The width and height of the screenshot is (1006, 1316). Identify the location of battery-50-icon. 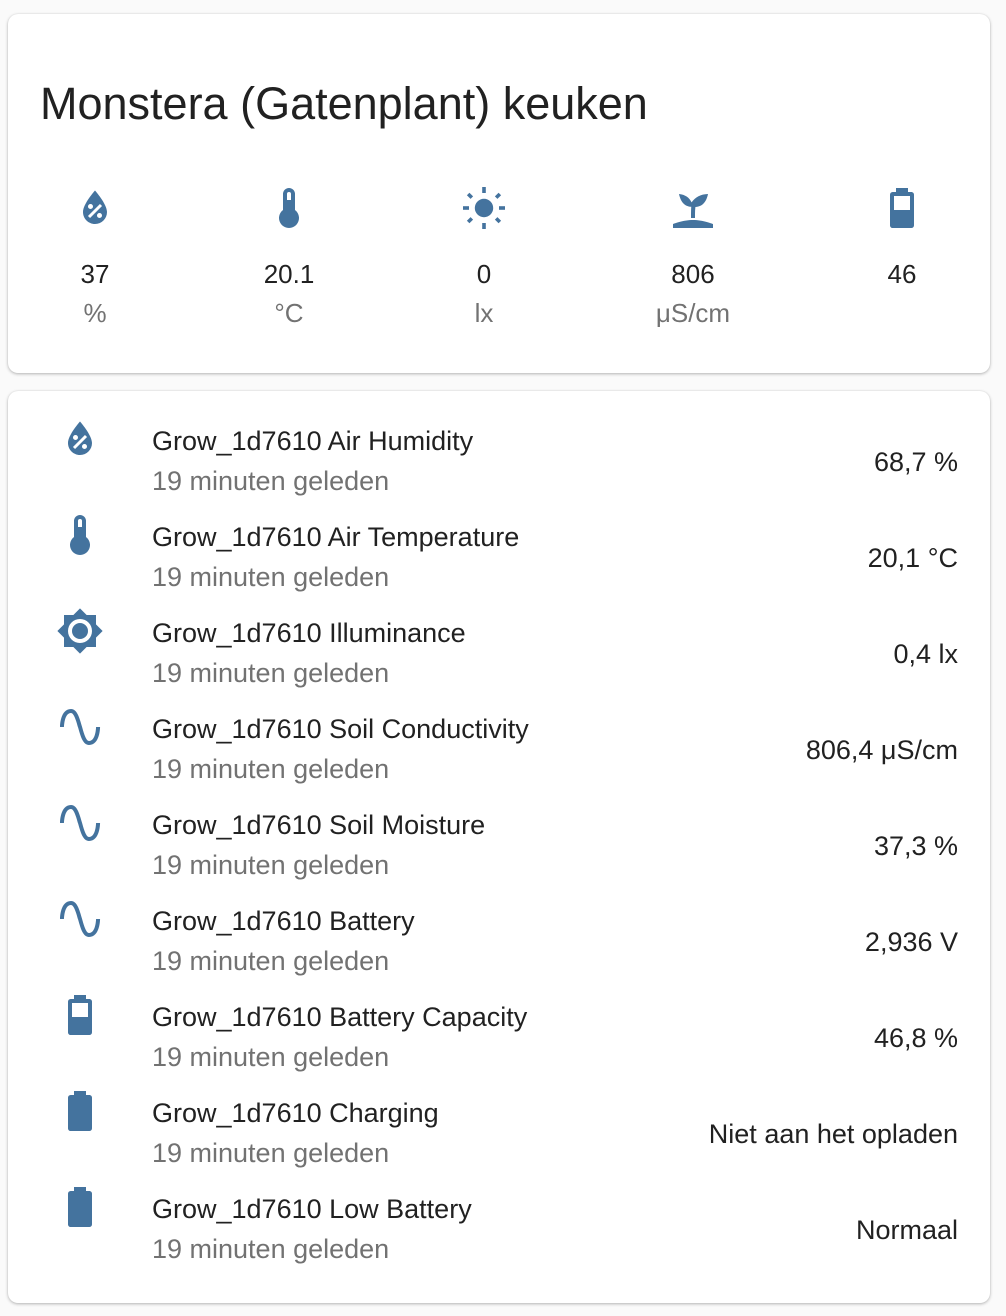
(80, 1015).